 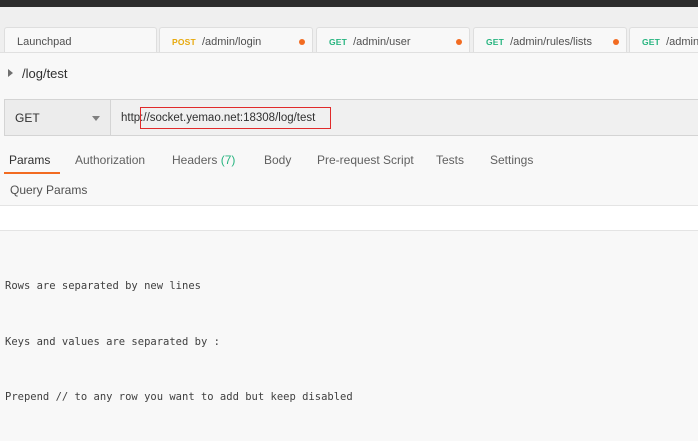 I want to click on method-select-value: GET, so click(x=27, y=117).